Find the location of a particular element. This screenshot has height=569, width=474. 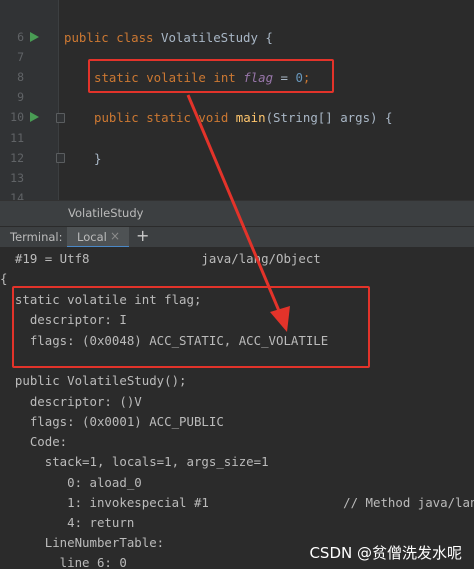

annotation-arrow-icon is located at coordinates (238, 213).